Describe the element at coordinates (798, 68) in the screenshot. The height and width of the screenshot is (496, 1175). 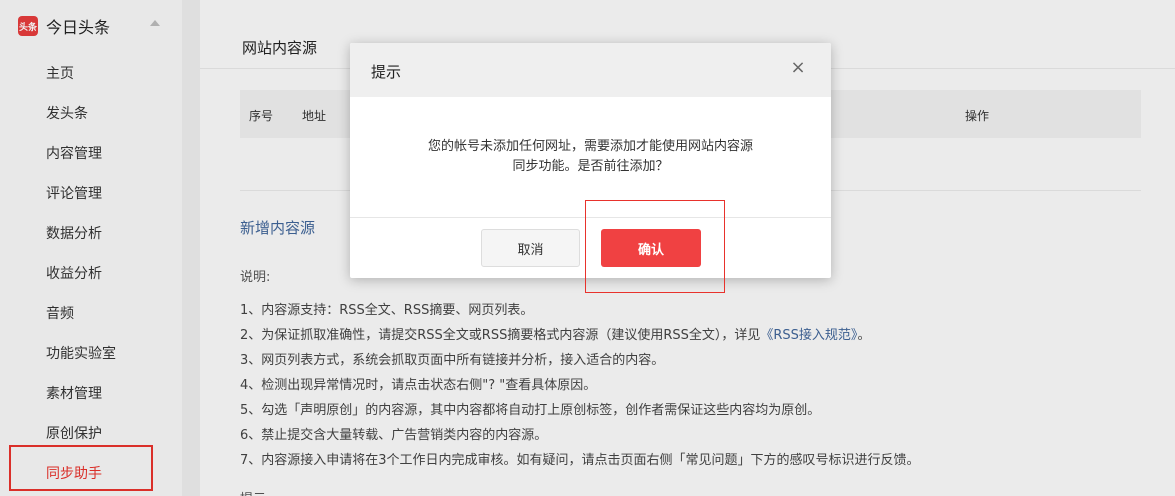
I see `close-icon: ×` at that location.